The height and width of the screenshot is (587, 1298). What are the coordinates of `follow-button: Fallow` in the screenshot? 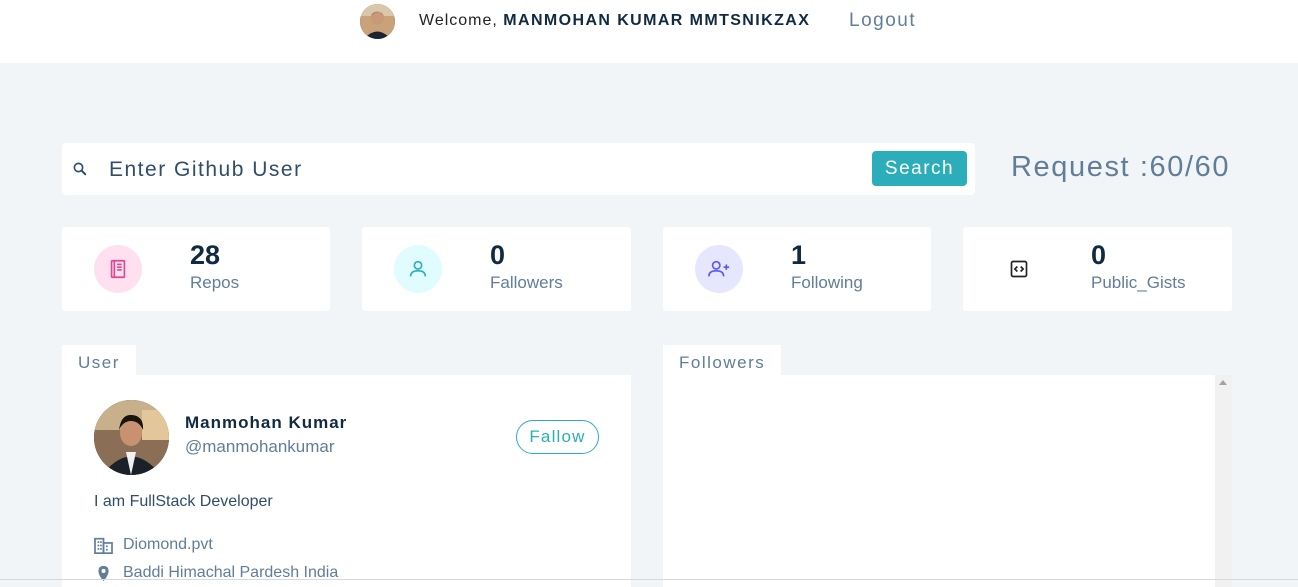 It's located at (557, 437).